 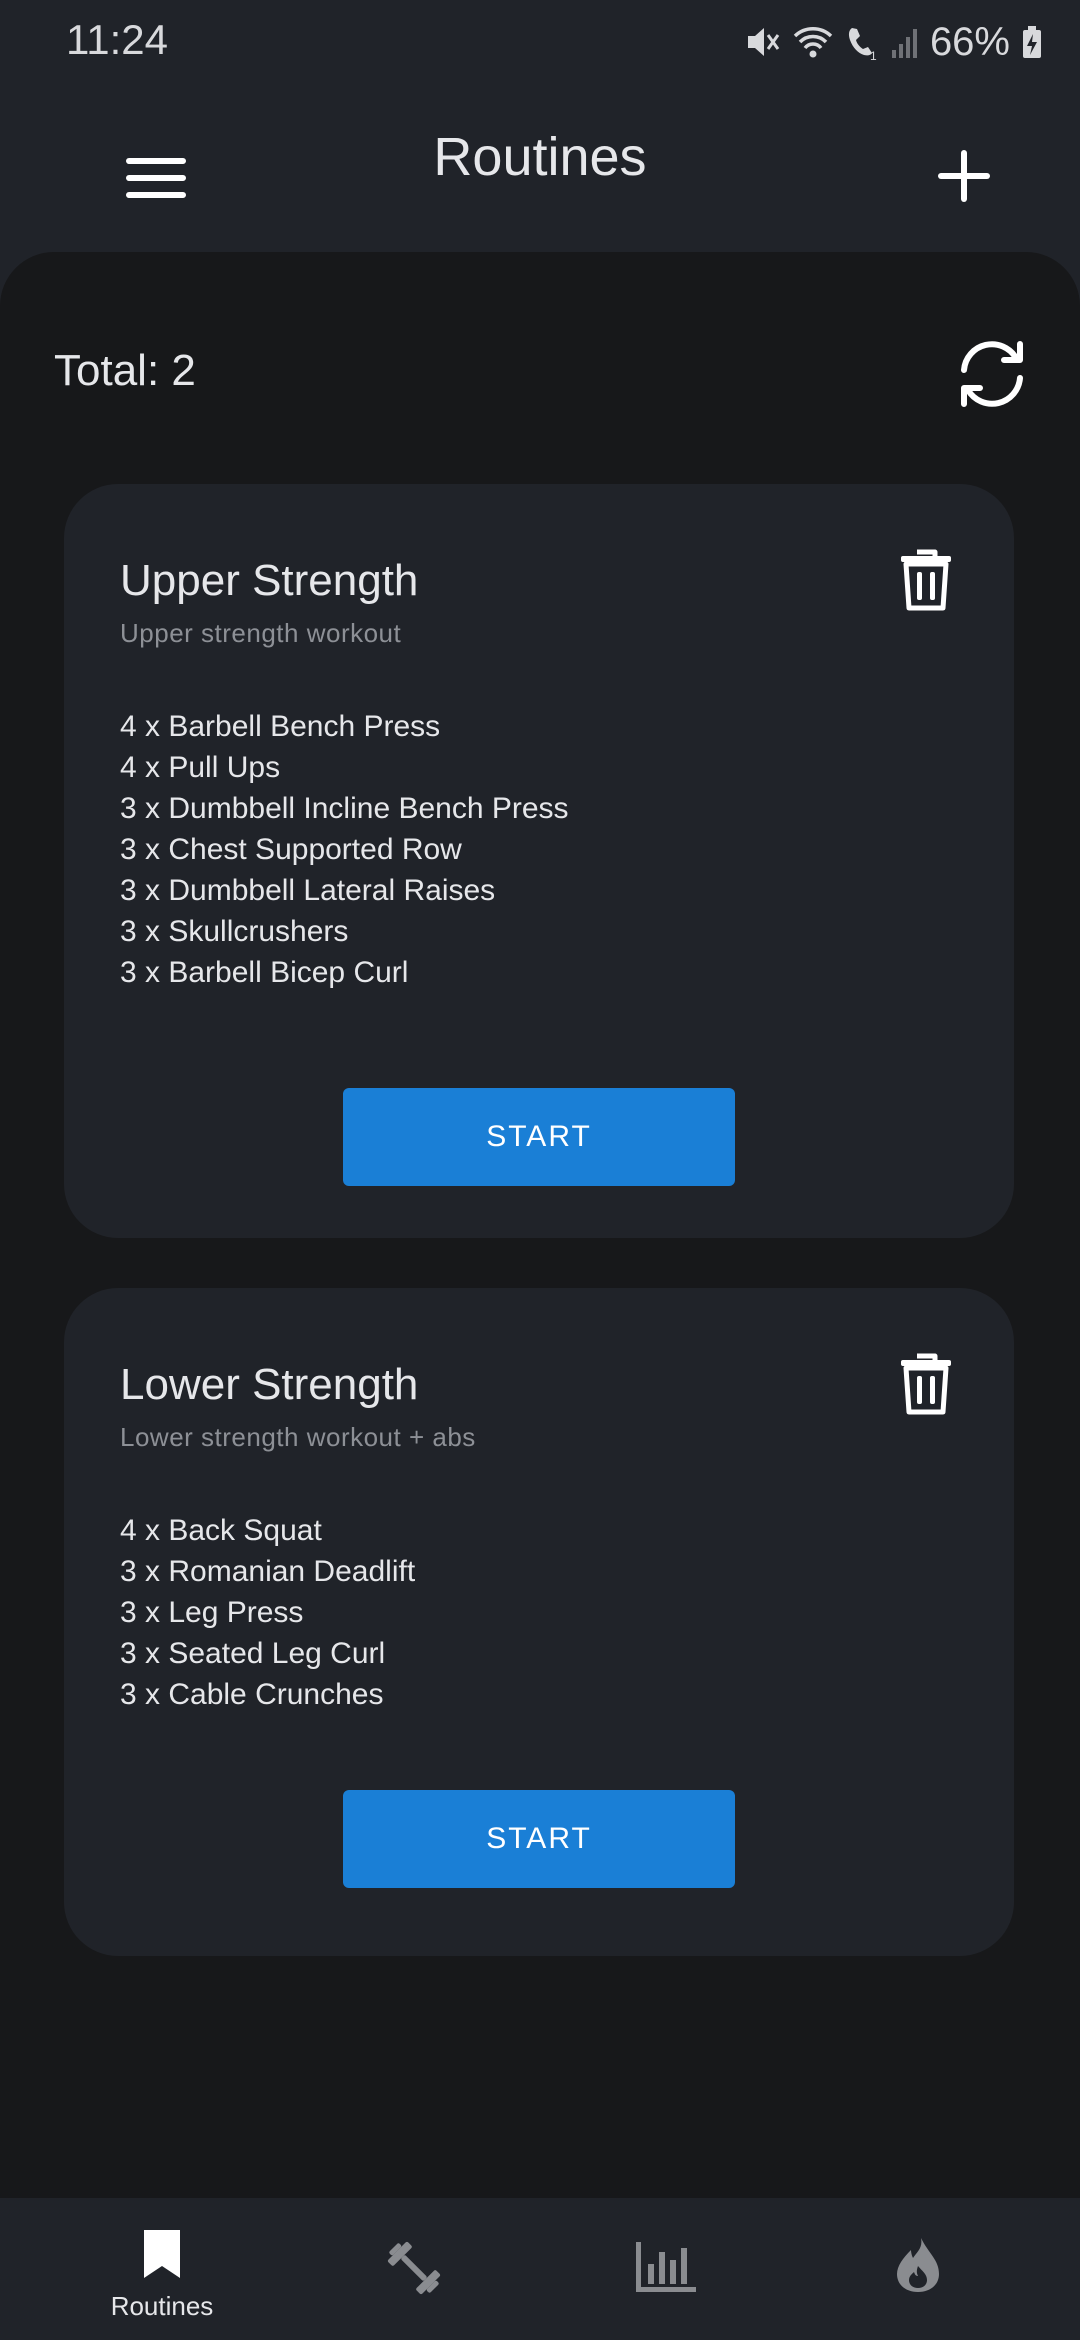 What do you see at coordinates (261, 633) in the screenshot?
I see `routine-subtitle: Upper strength workout` at bounding box center [261, 633].